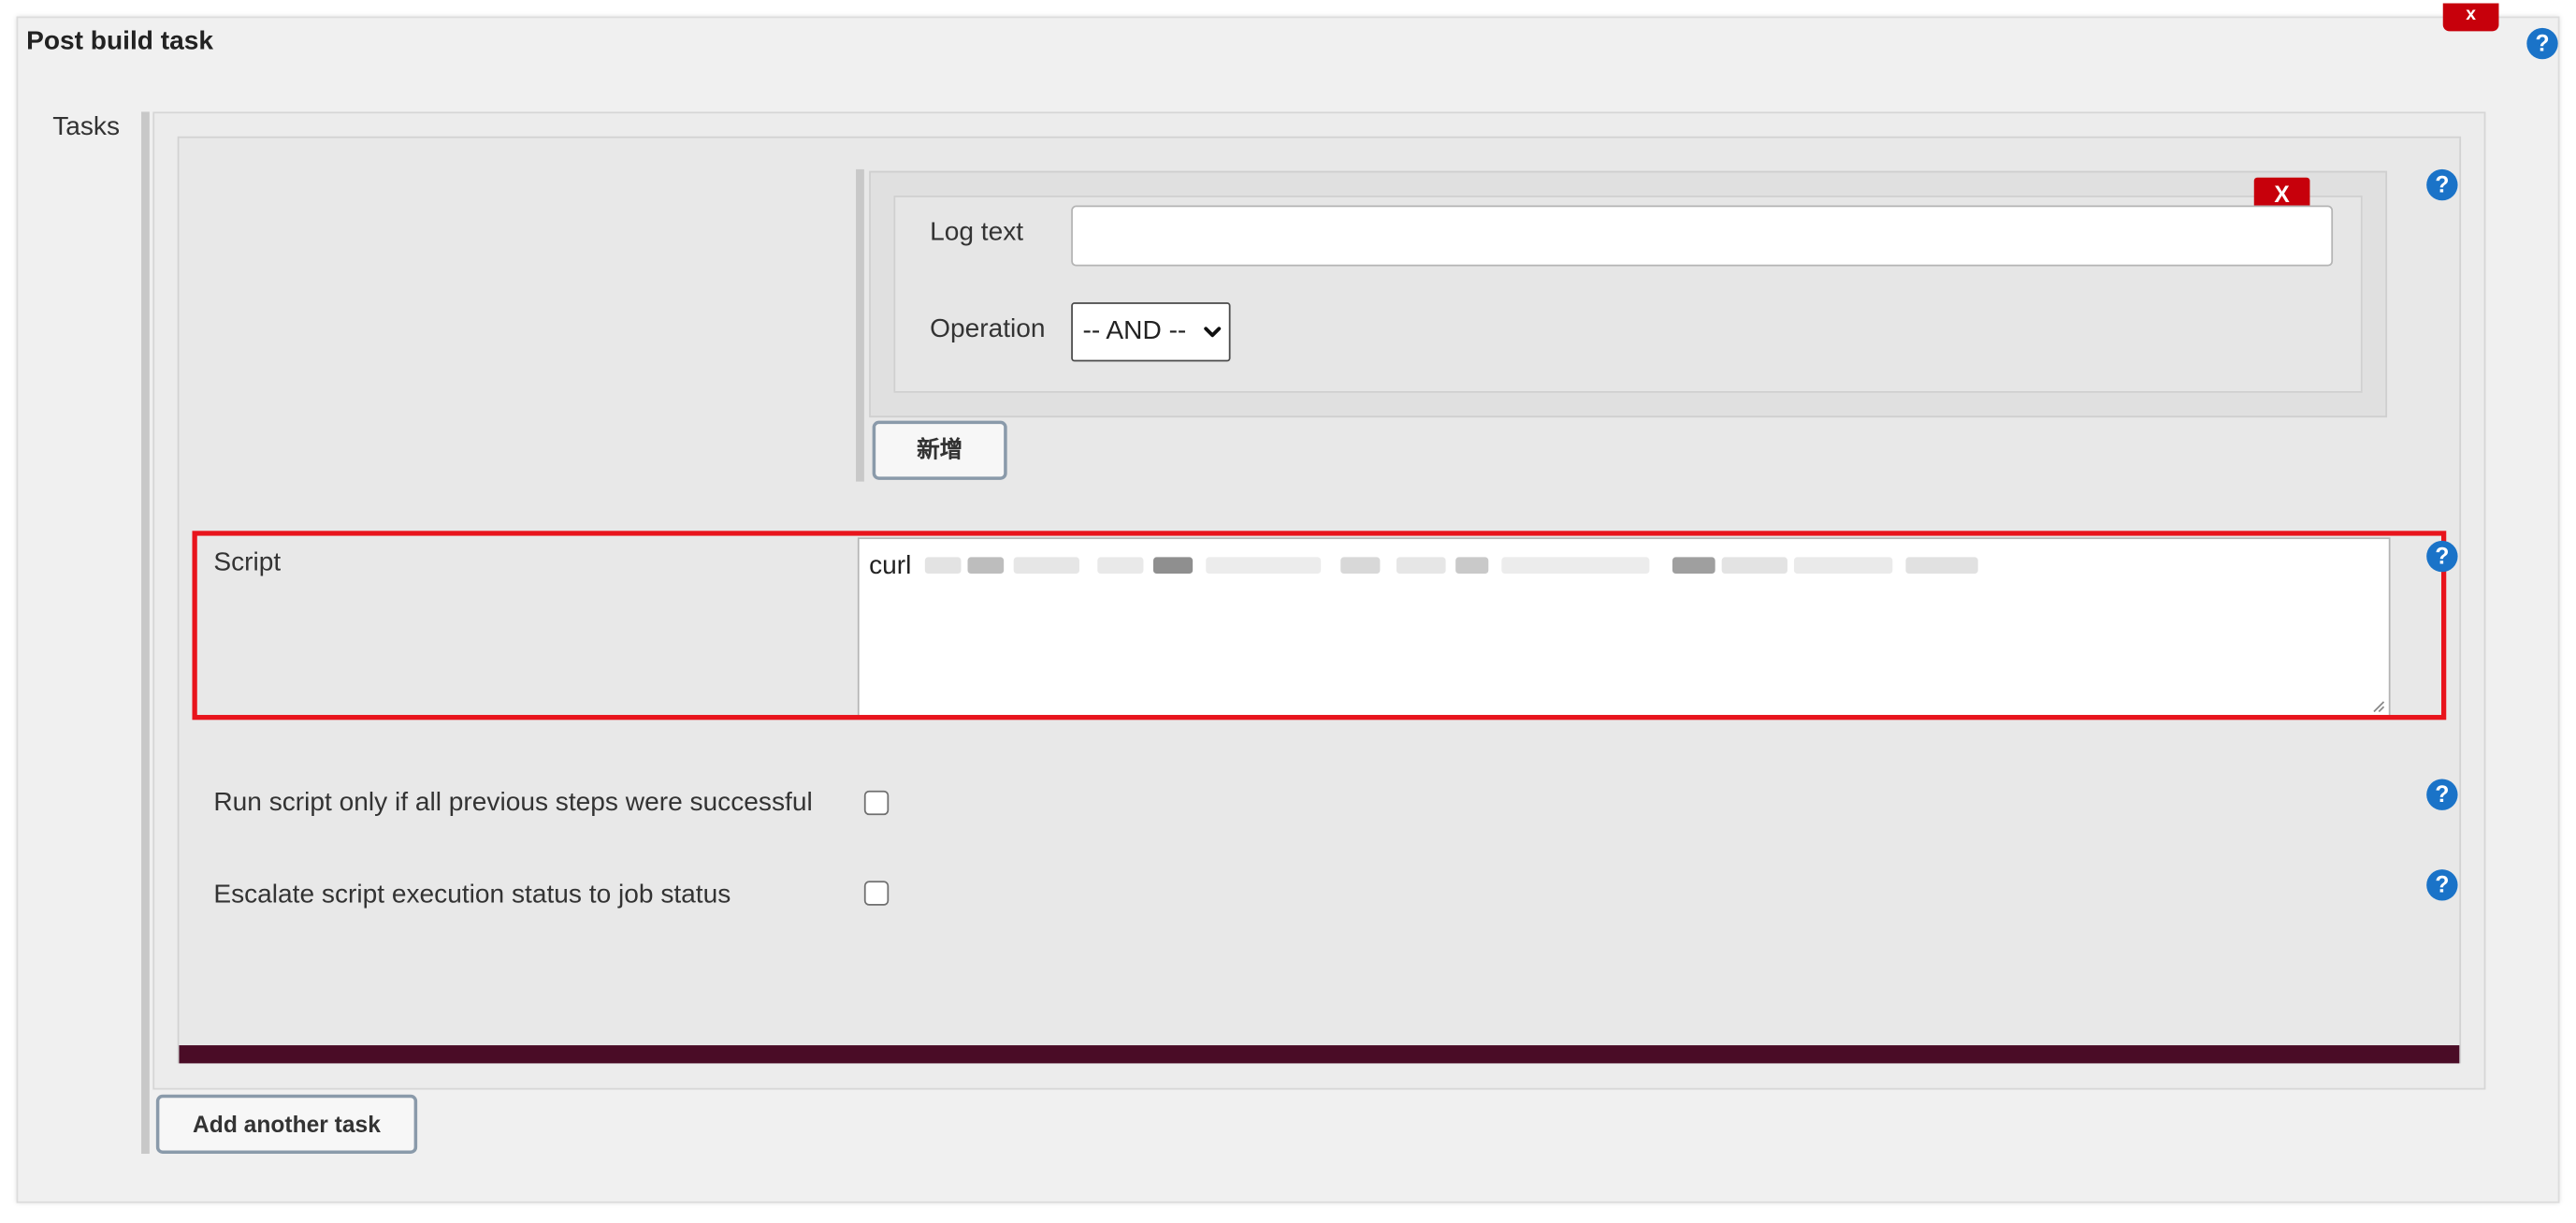  What do you see at coordinates (1703, 236) in the screenshot?
I see `log-text-input` at bounding box center [1703, 236].